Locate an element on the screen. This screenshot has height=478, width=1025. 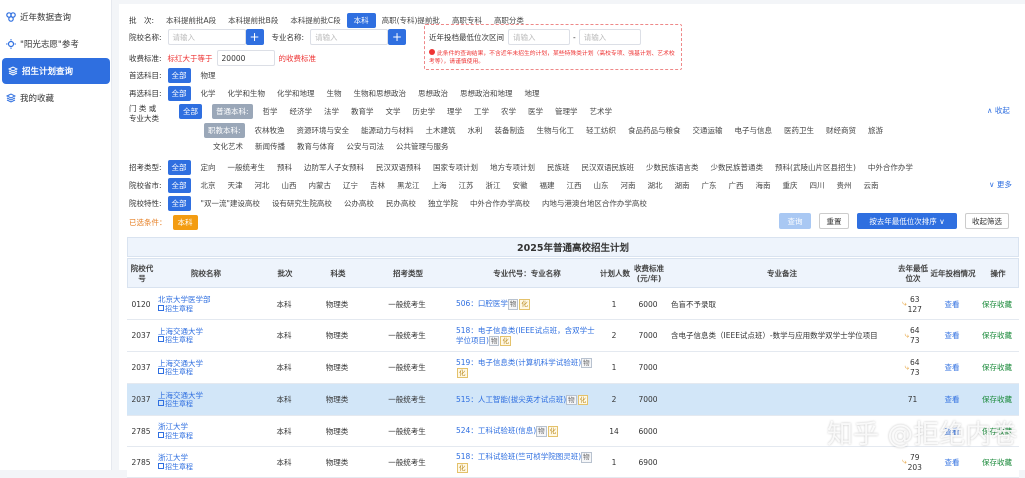
first-subject-all: 全部 is located at coordinates (179, 75).